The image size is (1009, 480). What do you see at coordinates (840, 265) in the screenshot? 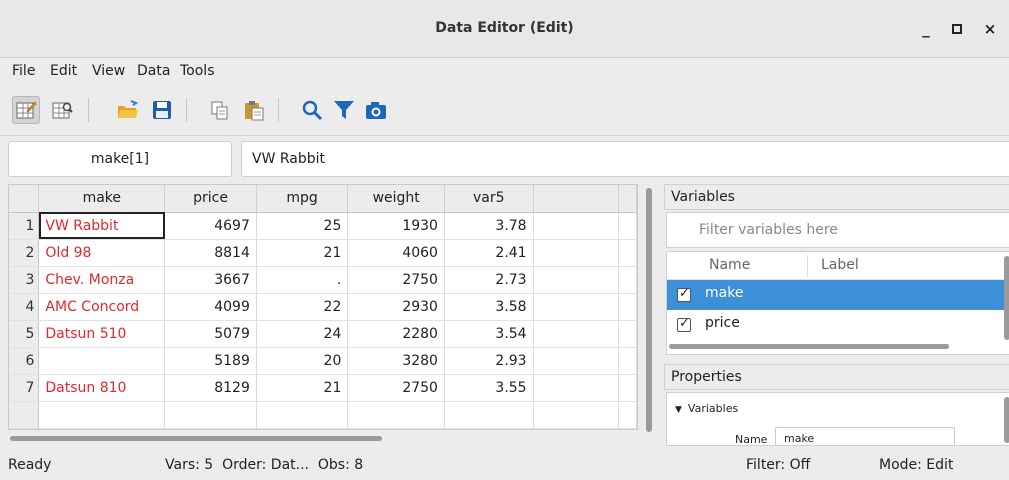
I see `column-header-label: Label` at bounding box center [840, 265].